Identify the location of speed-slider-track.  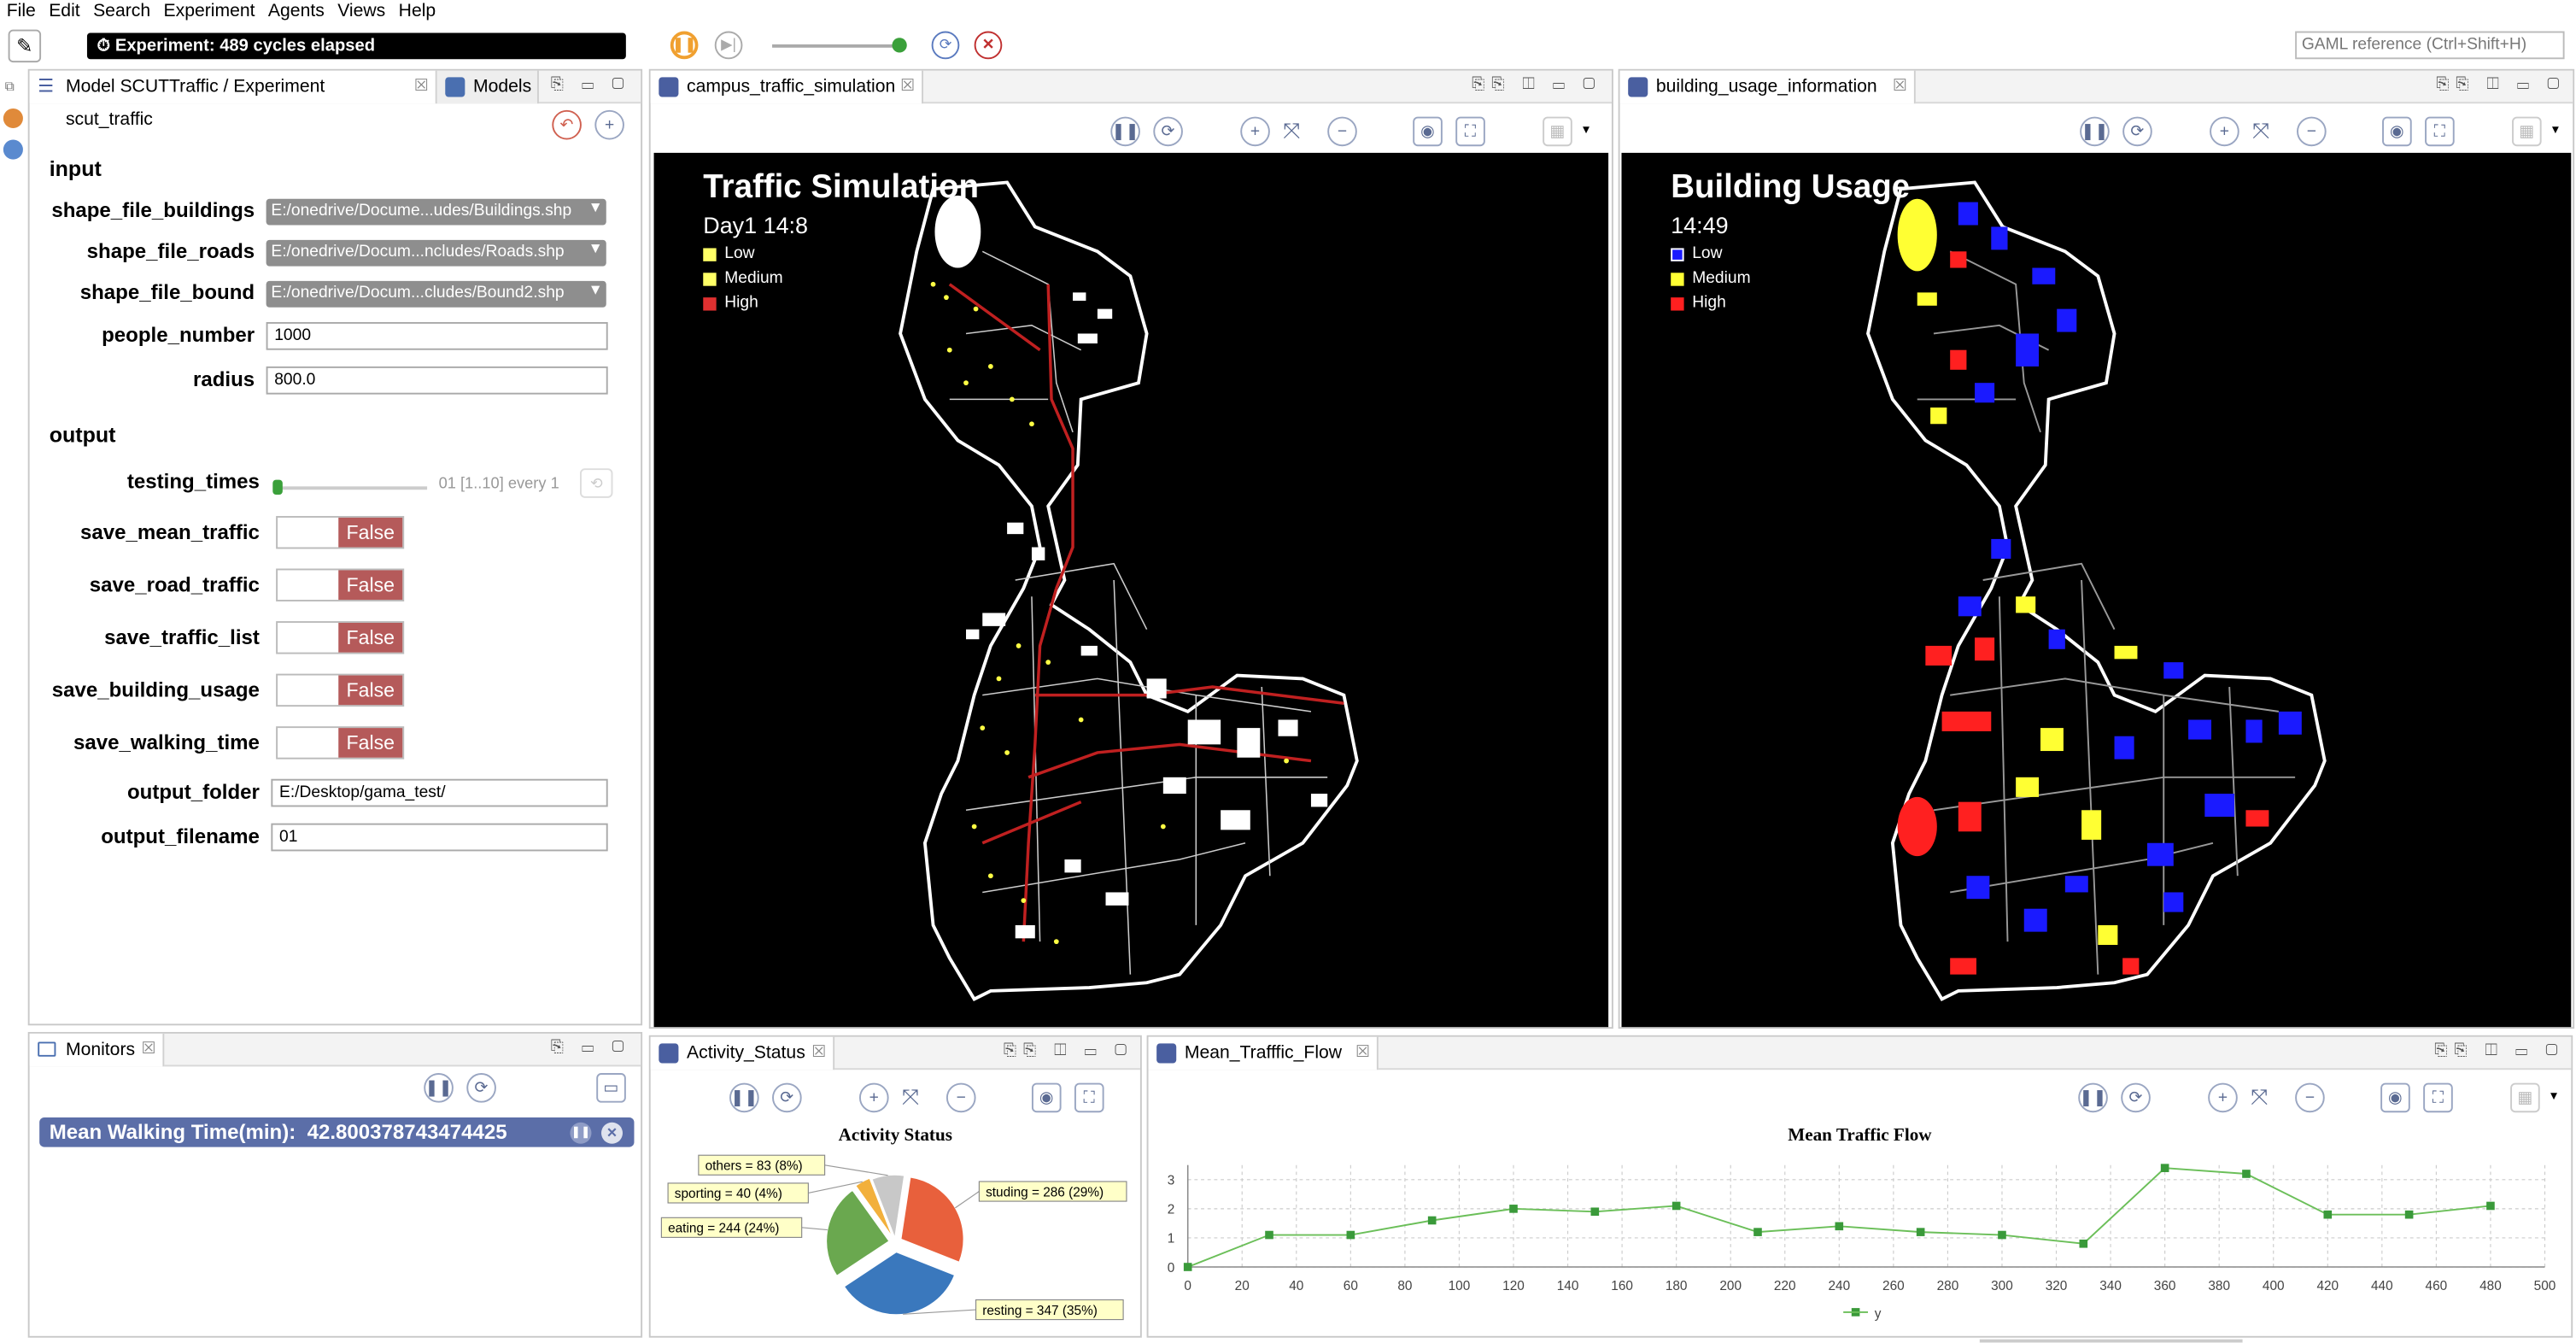
(836, 46).